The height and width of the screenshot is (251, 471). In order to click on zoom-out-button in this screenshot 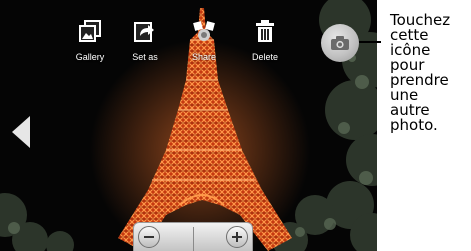, I will do `click(149, 237)`.